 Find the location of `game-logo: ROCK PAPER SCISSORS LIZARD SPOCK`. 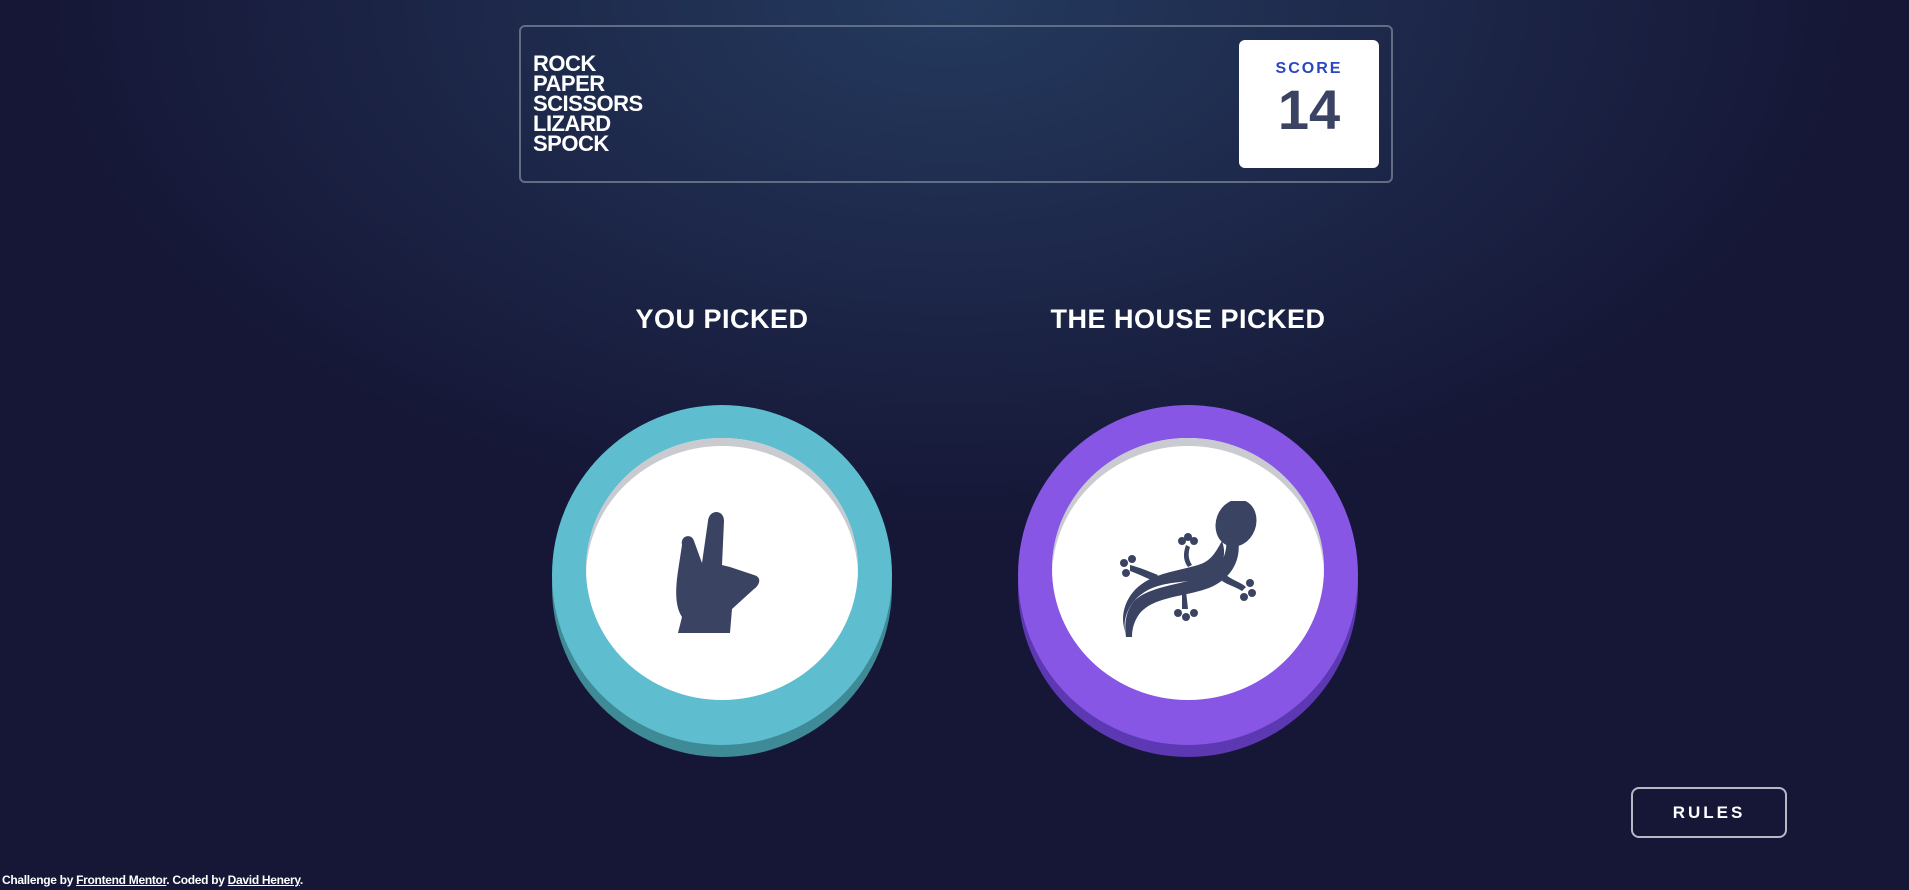

game-logo: ROCK PAPER SCISSORS LIZARD SPOCK is located at coordinates (588, 104).